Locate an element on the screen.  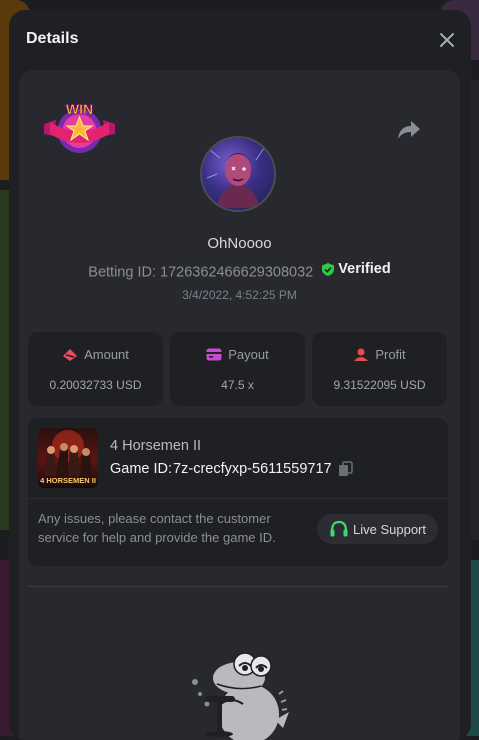
stat-amount: Amount 0.20032733 USD is located at coordinates (95, 369).